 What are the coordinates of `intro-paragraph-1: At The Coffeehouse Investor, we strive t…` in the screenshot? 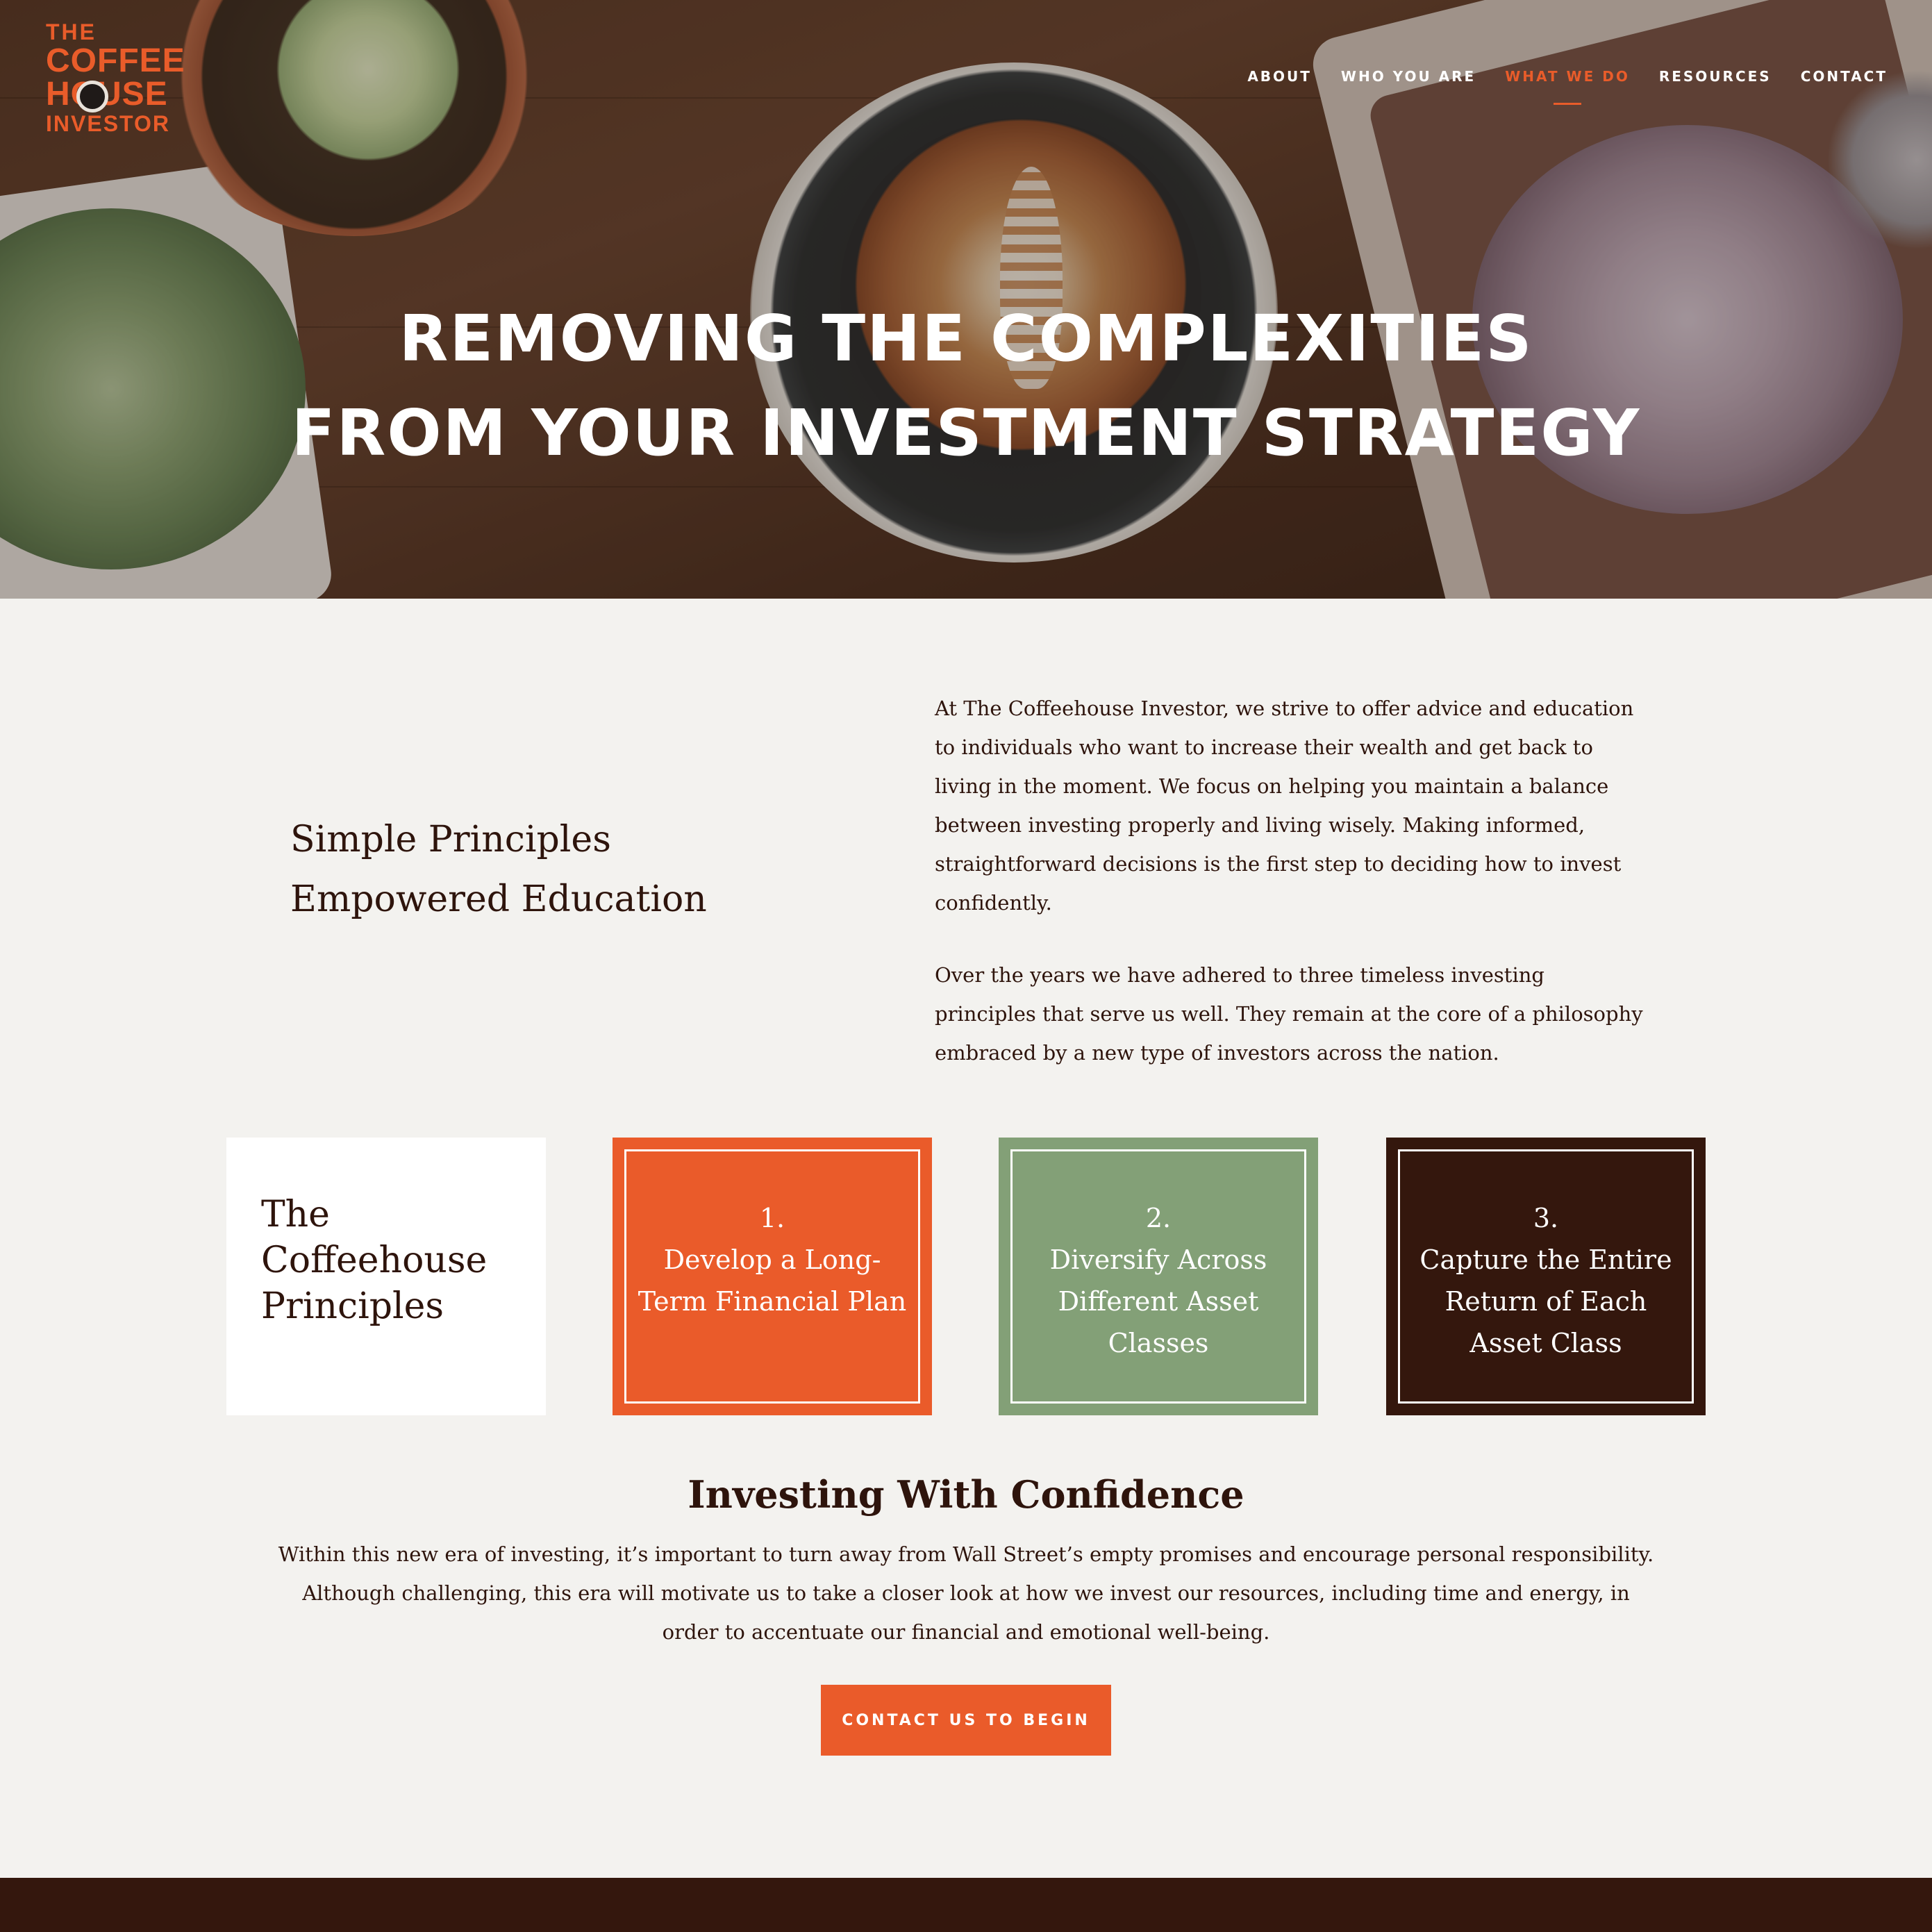 It's located at (1284, 806).